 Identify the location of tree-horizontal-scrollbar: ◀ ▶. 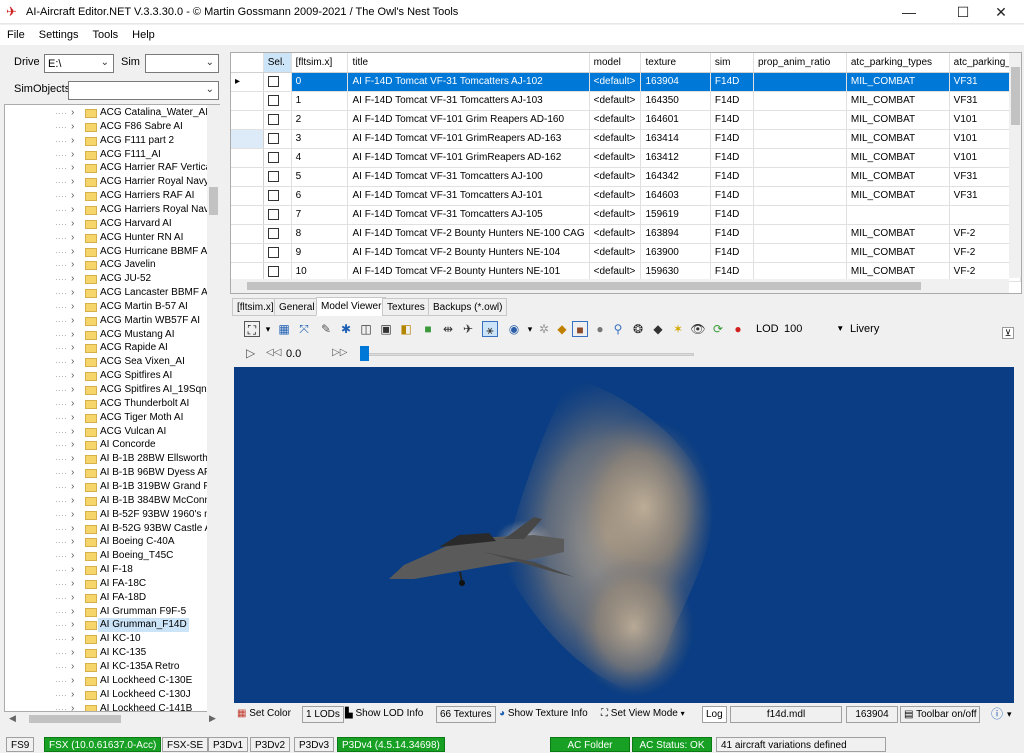
(112, 719).